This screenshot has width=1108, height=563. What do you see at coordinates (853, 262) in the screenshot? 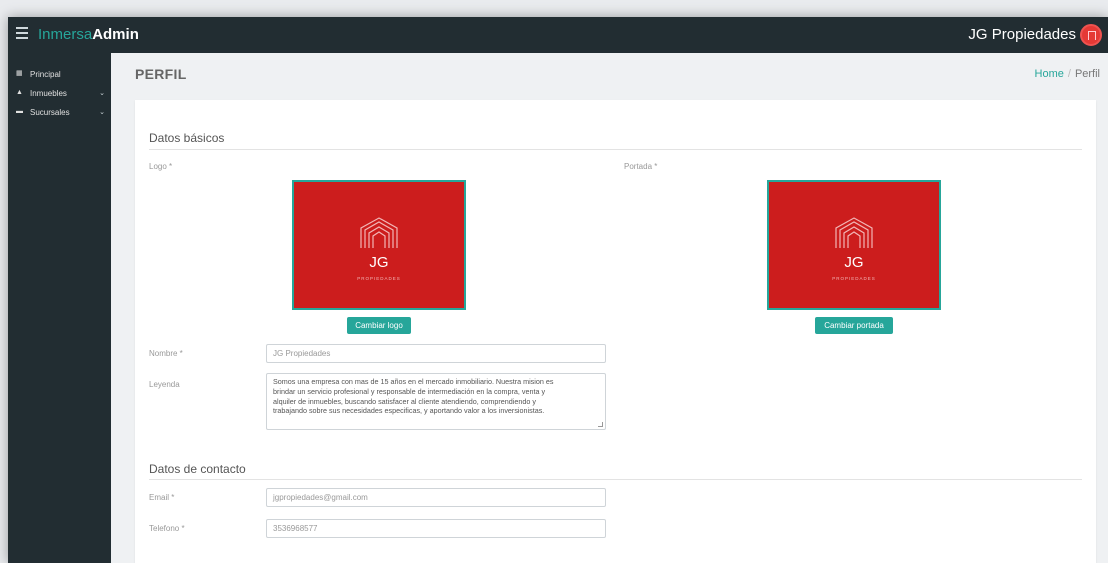
I see `cover-text: JG` at bounding box center [853, 262].